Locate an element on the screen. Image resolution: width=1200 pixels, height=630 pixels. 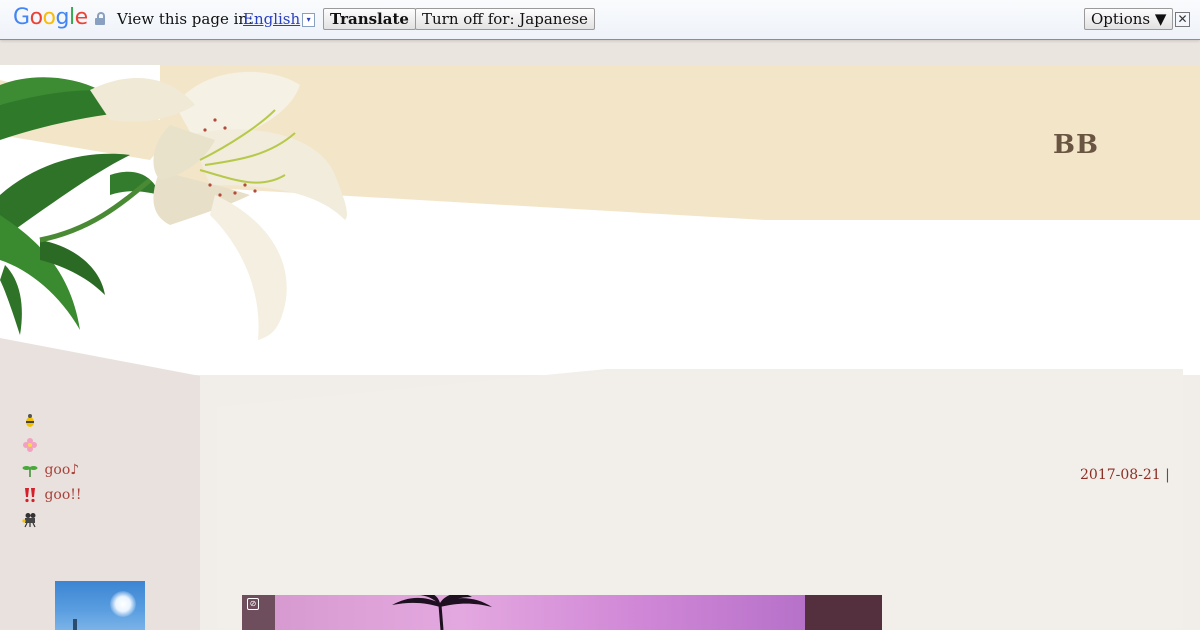
sidebar-item: goo!! is located at coordinates (52, 497).